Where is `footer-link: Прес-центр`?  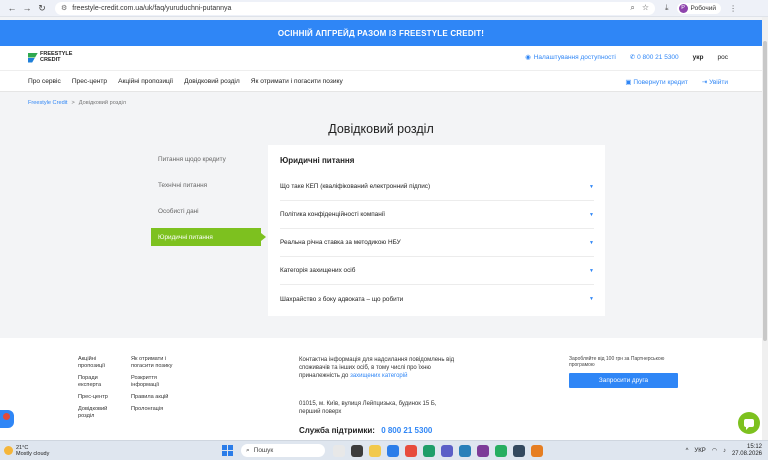
footer-link: Прес-центр is located at coordinates (100, 397).